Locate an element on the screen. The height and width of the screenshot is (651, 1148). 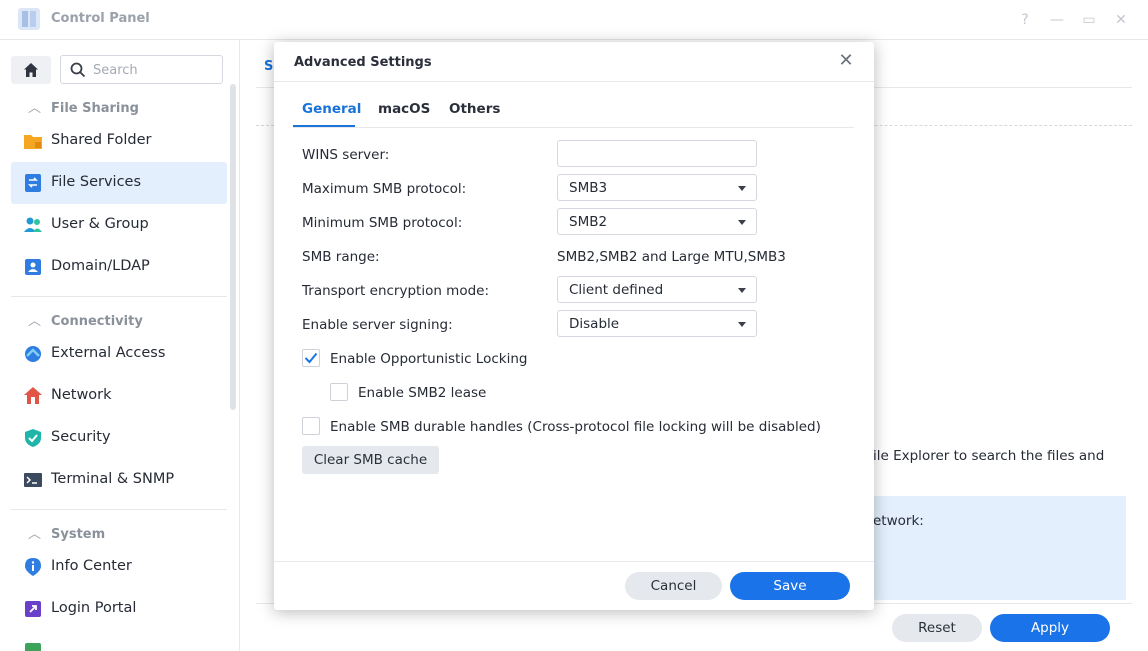
smb2-lease-checkbox is located at coordinates (339, 392).